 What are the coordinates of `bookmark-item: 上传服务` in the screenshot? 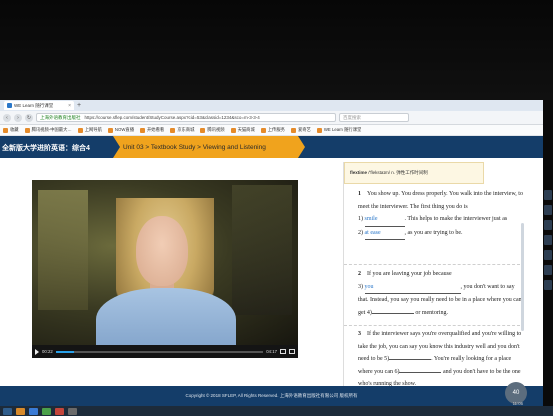 It's located at (272, 130).